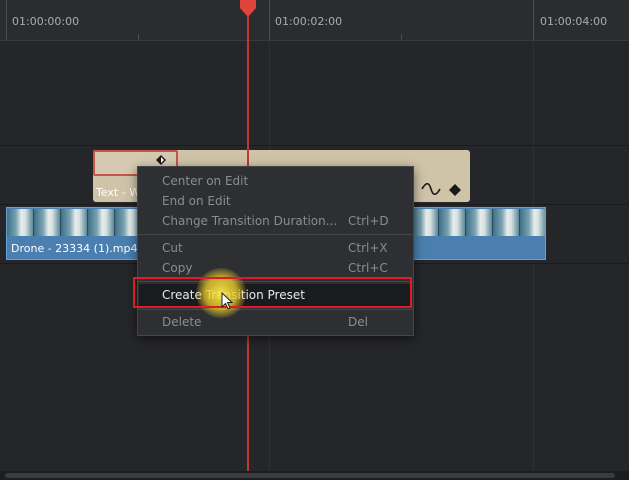 Image resolution: width=629 pixels, height=480 pixels. What do you see at coordinates (172, 248) in the screenshot?
I see `menu-item-cut: Cut` at bounding box center [172, 248].